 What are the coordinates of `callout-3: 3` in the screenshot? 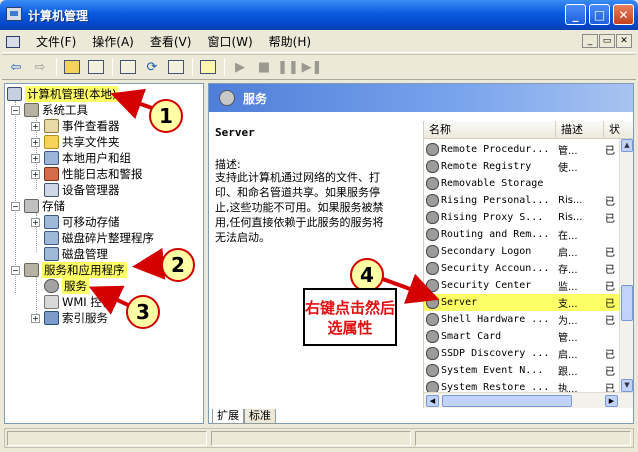 It's located at (143, 312).